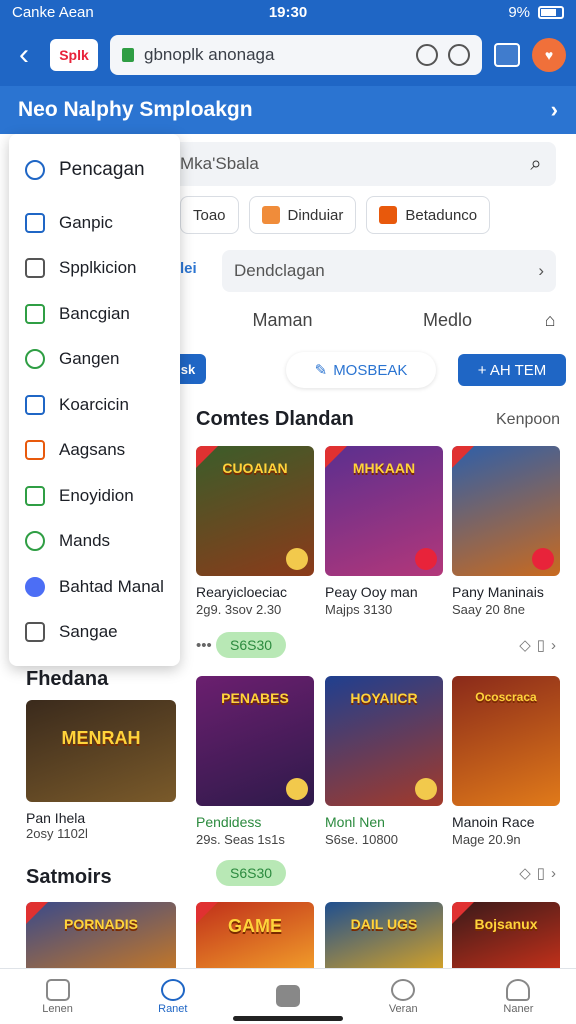 This screenshot has height=1024, width=576. Describe the element at coordinates (69, 877) in the screenshot. I see `section-title: Satmoirs` at that location.